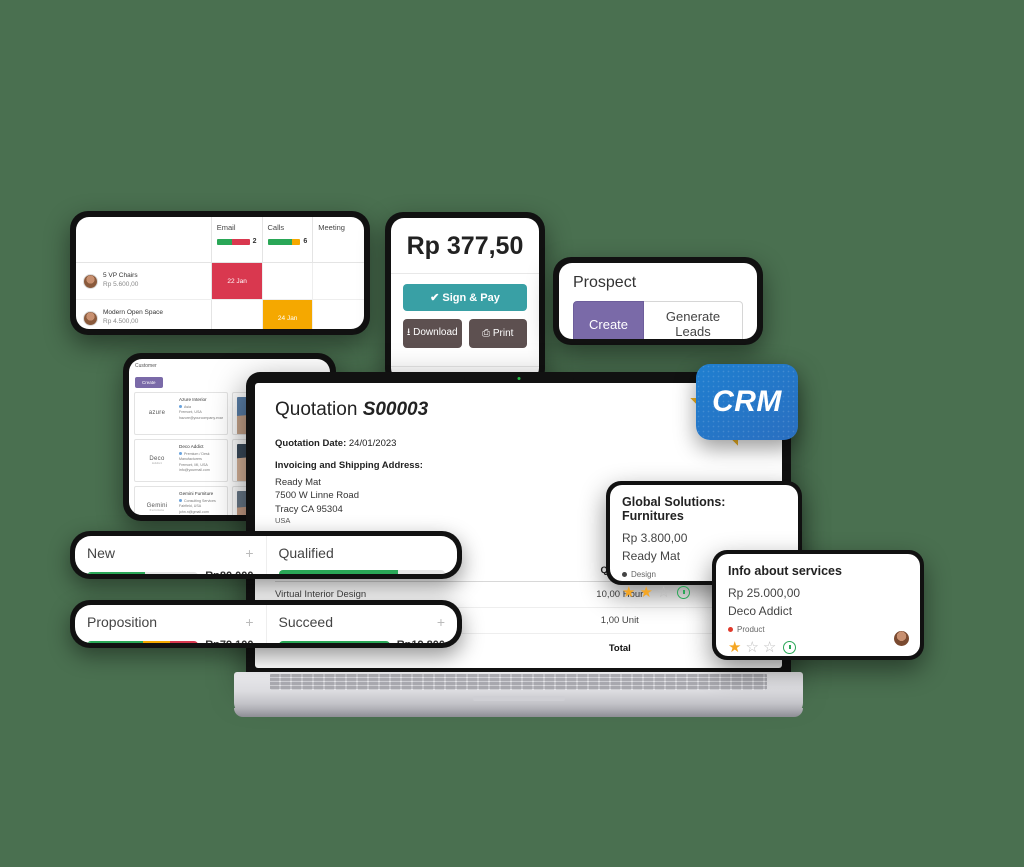 The height and width of the screenshot is (867, 1024). I want to click on row-amount: Rp 5.600,00, so click(121, 284).